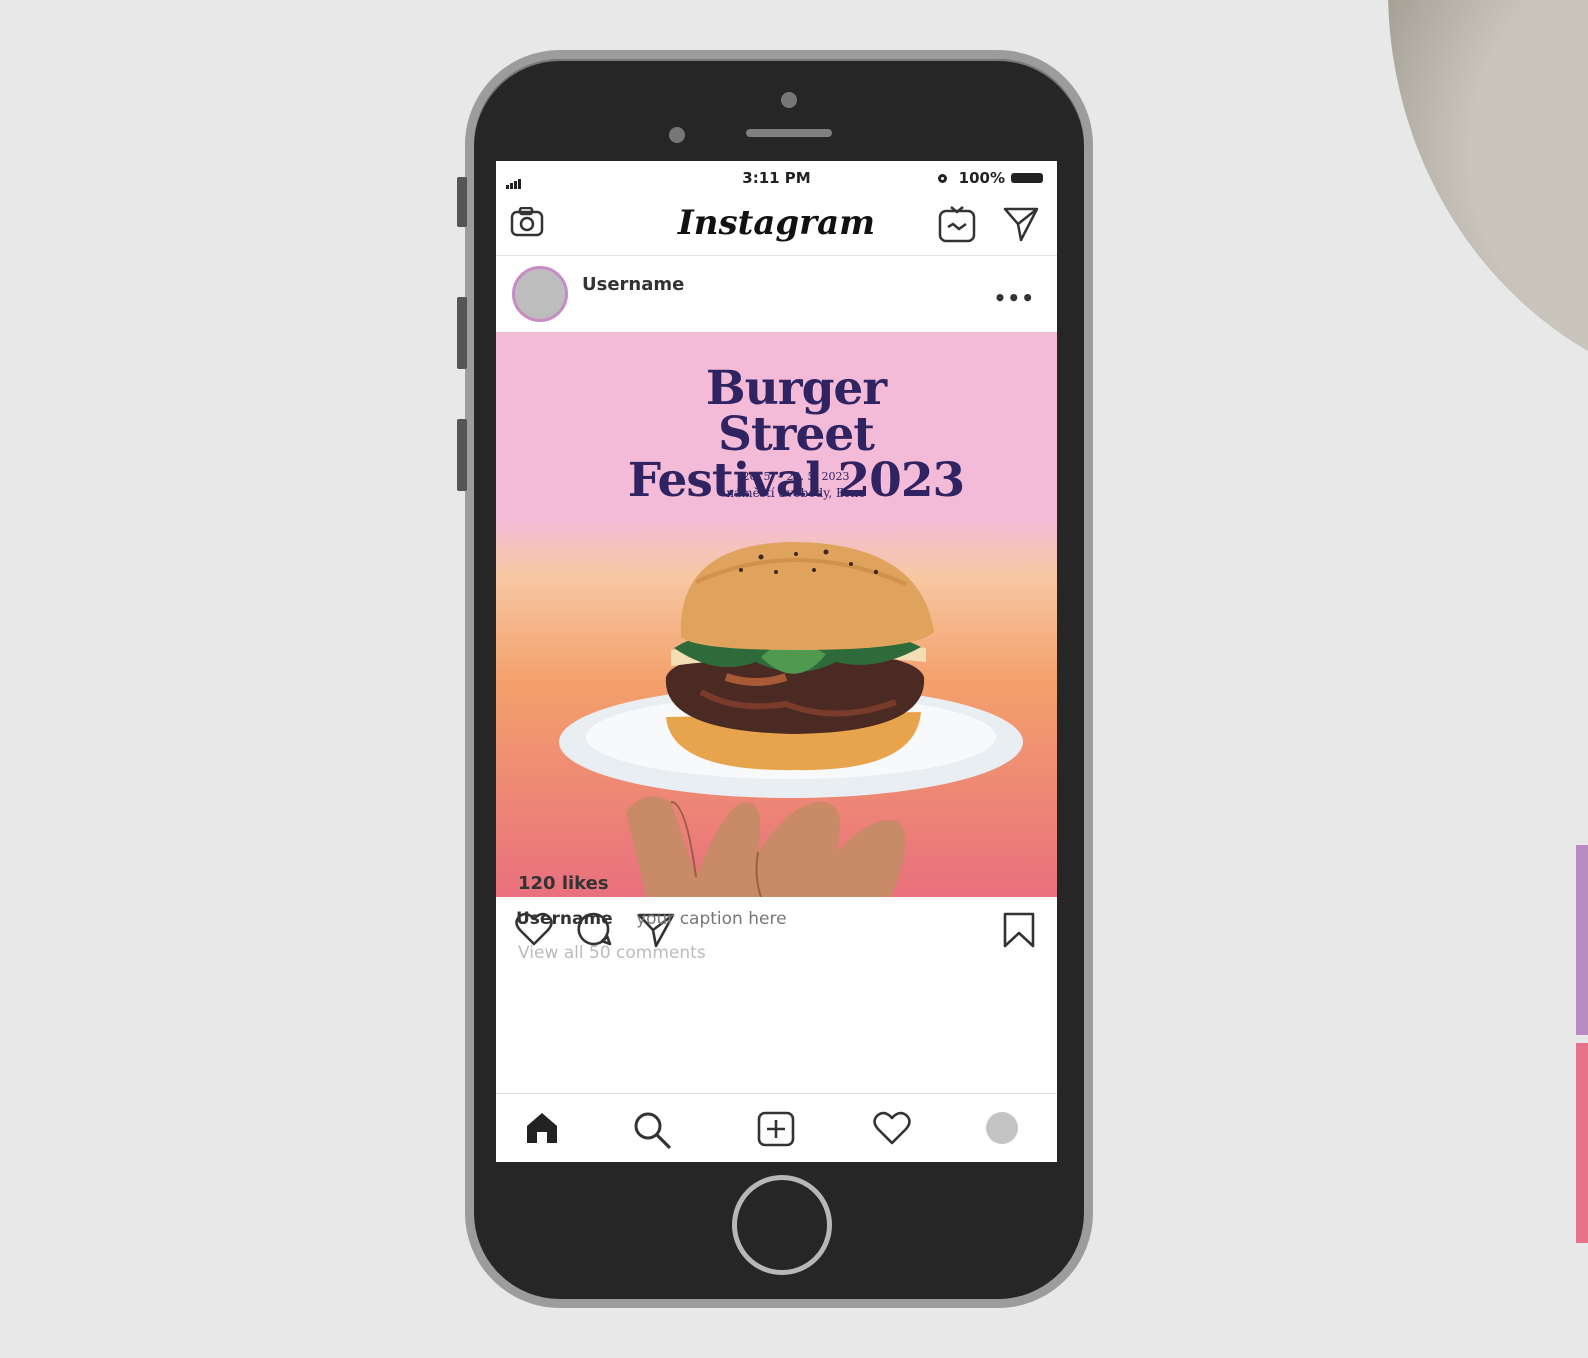  What do you see at coordinates (462, 455) in the screenshot?
I see `volume-down-button` at bounding box center [462, 455].